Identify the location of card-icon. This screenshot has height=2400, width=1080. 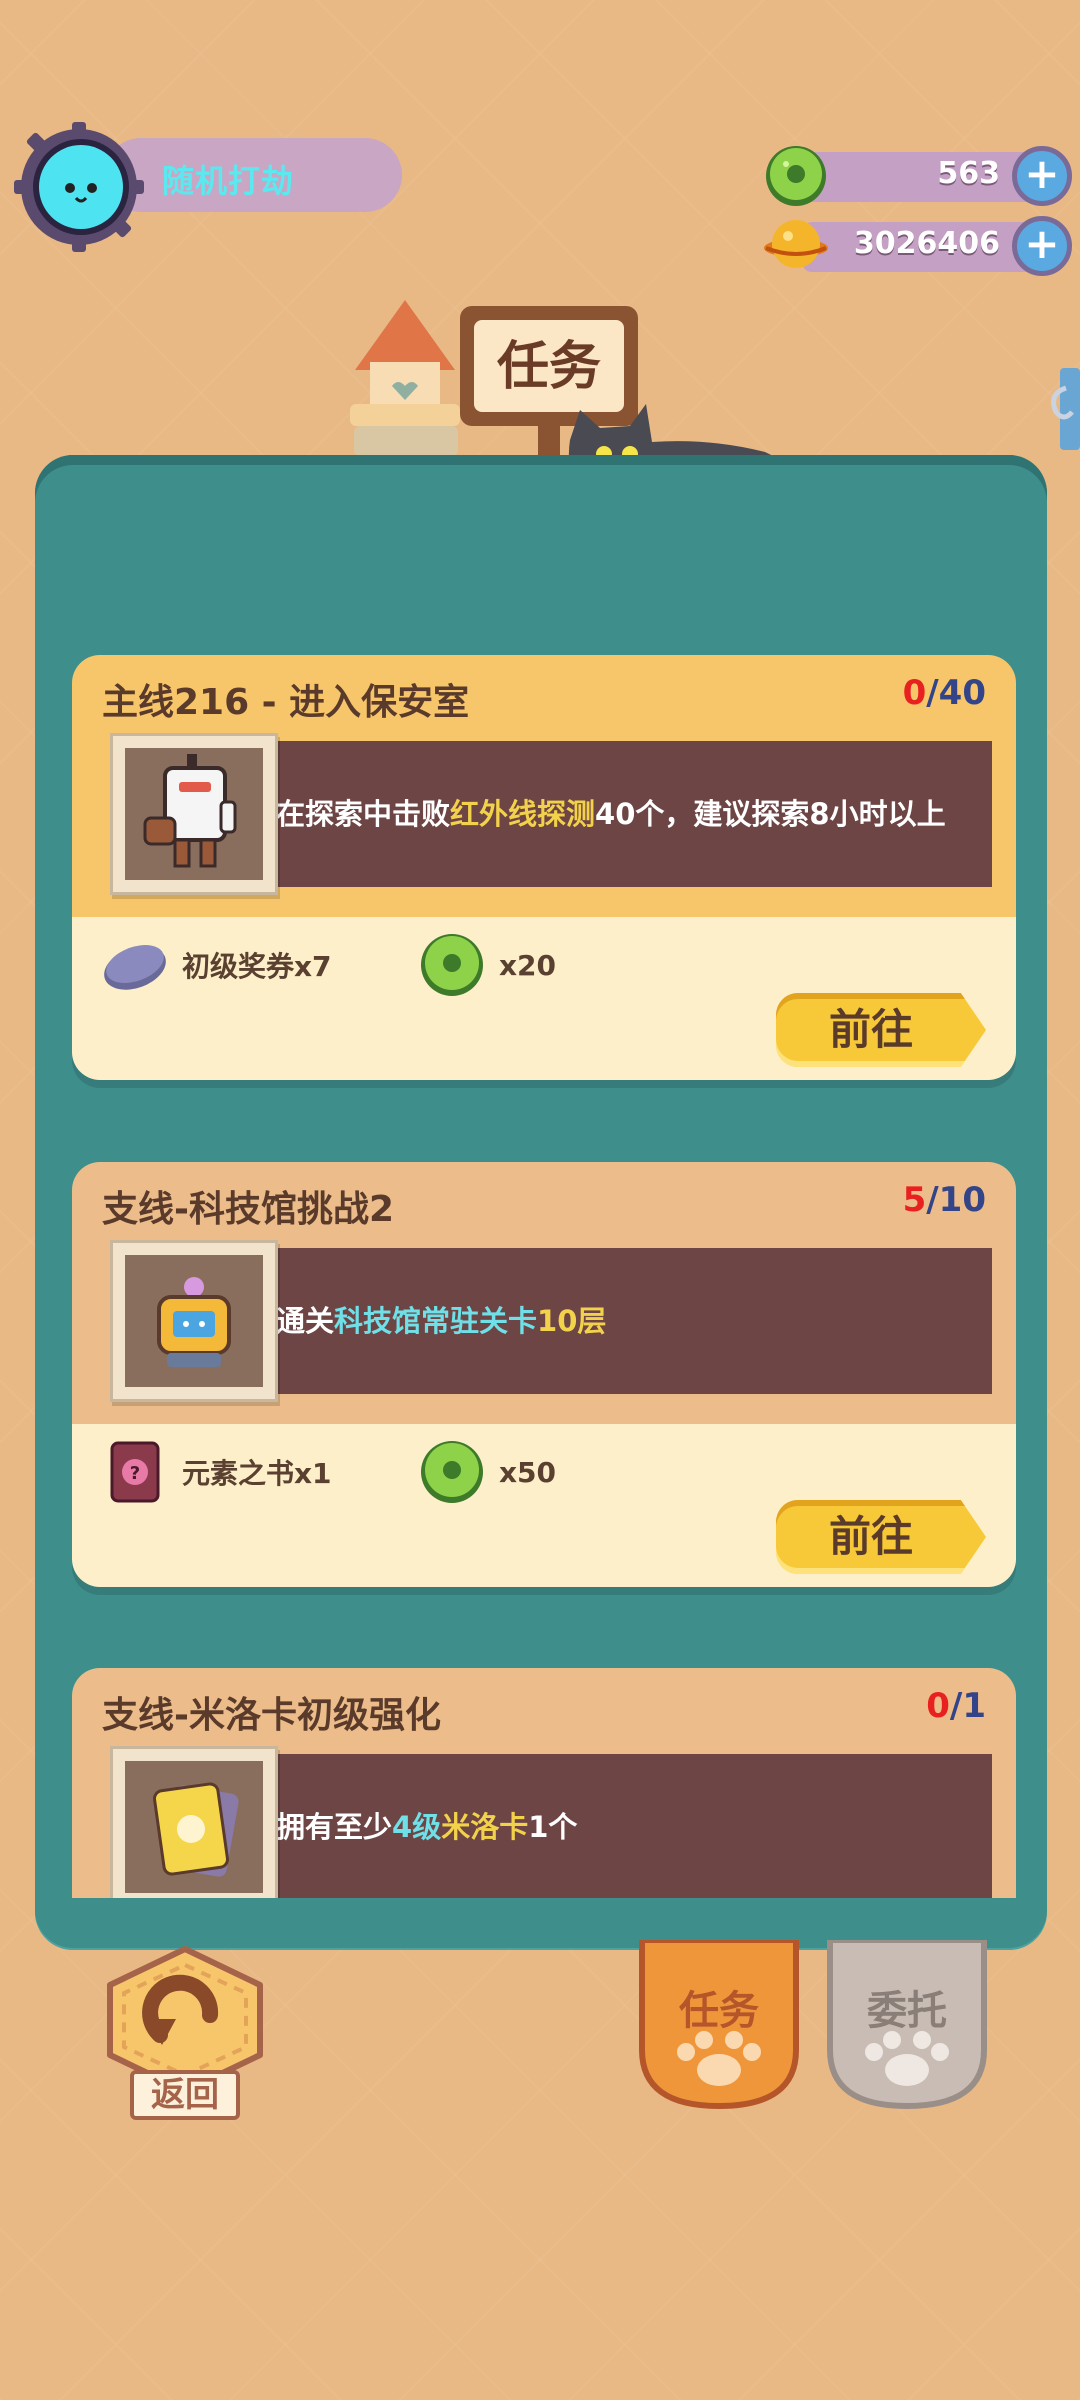
(196, 1829).